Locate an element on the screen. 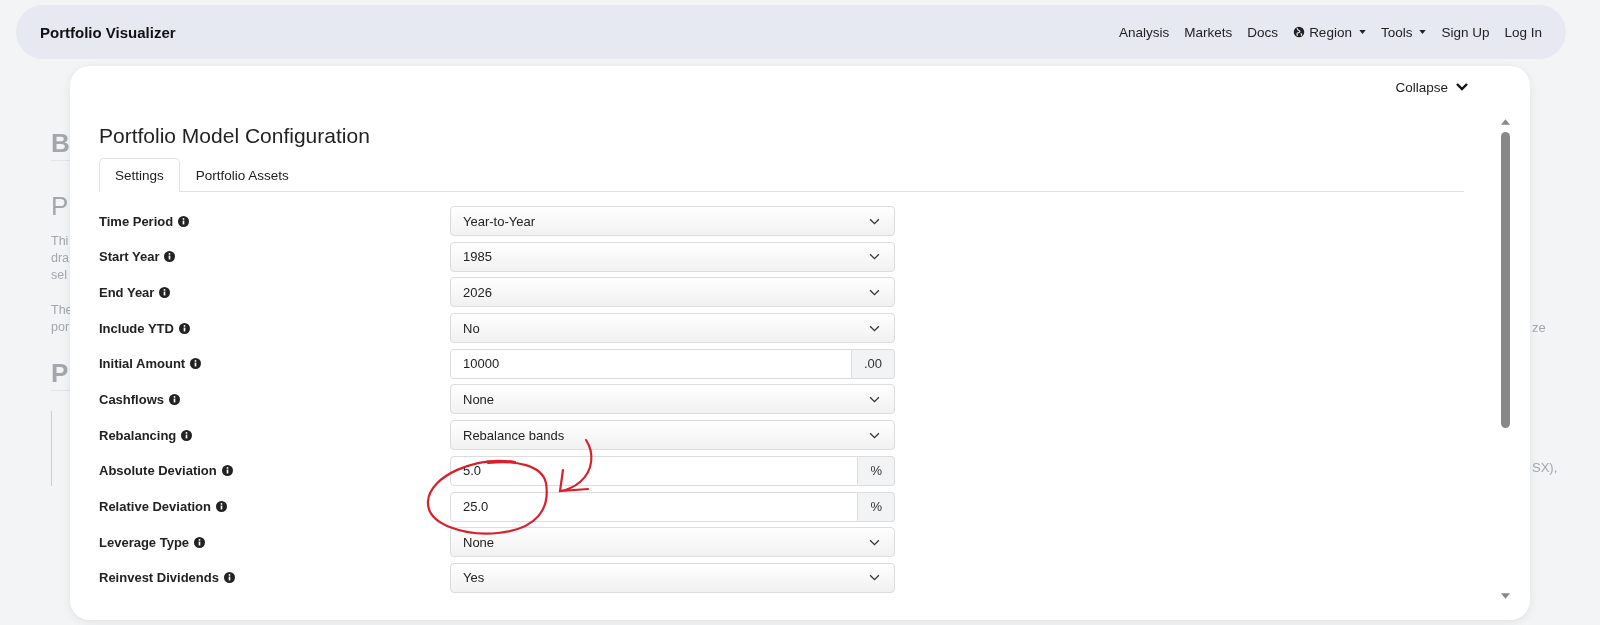 This screenshot has width=1600, height=625. field-label: Reinvest Dividends is located at coordinates (159, 578).